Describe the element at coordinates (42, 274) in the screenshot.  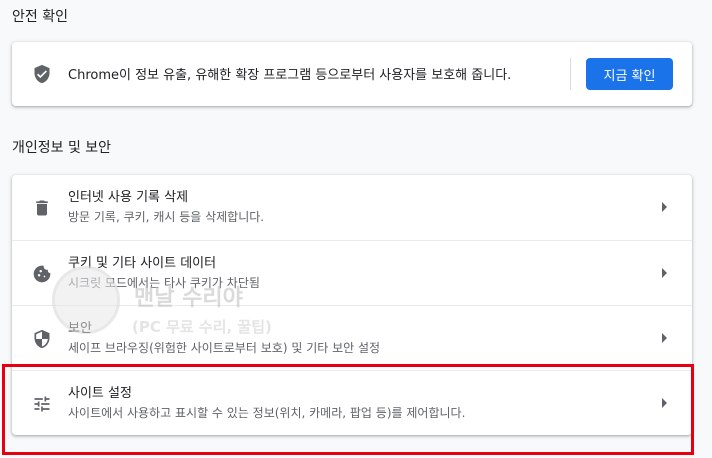
I see `cookie-icon` at that location.